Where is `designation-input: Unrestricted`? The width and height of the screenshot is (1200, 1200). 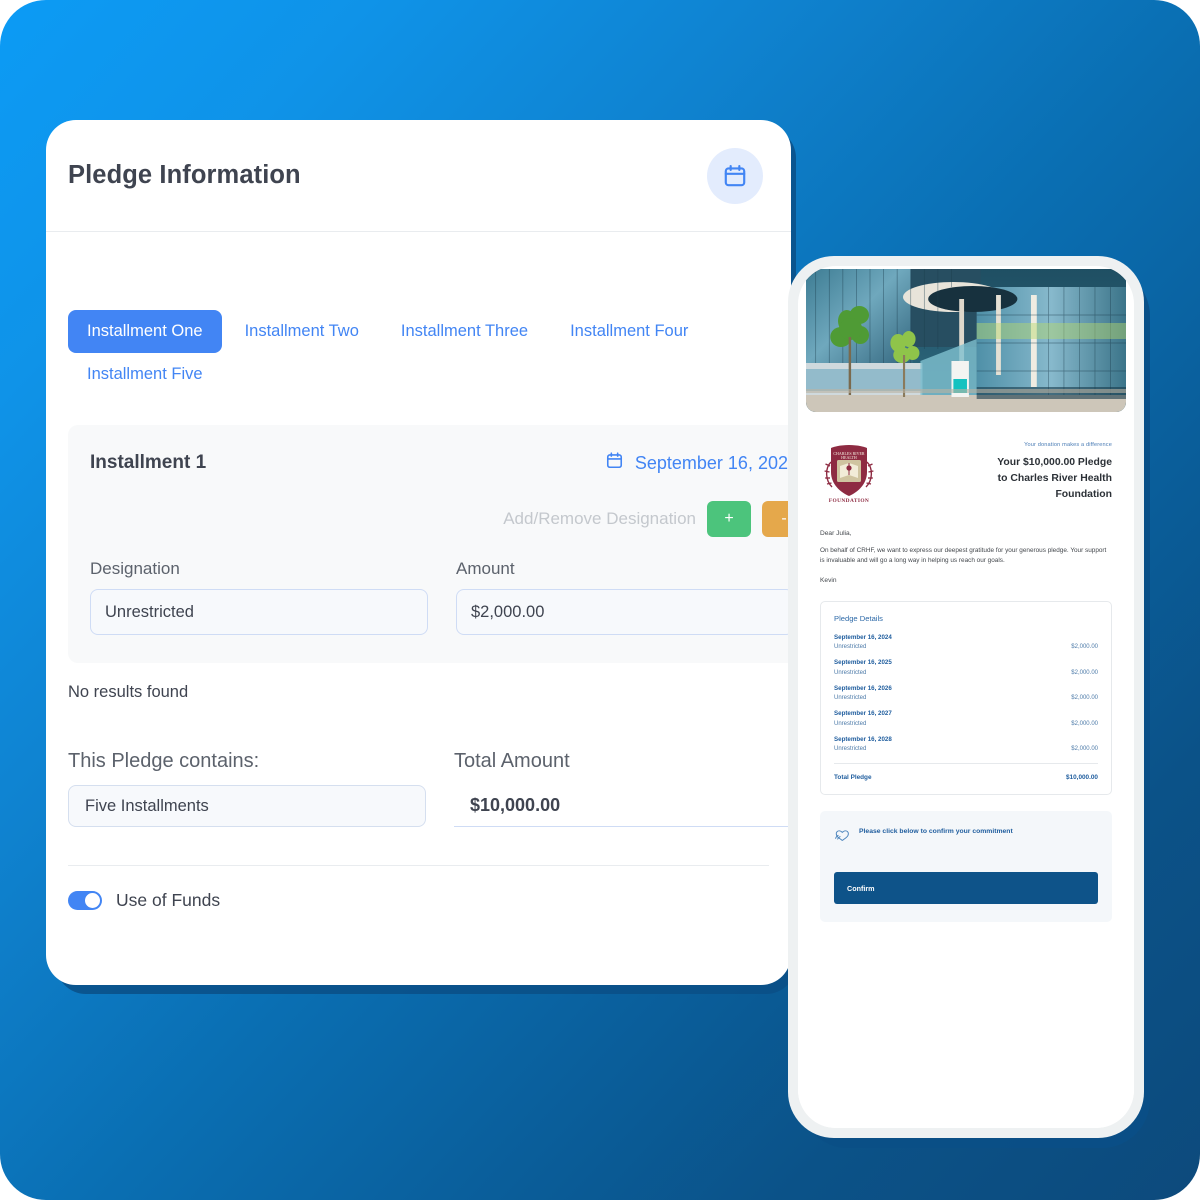 designation-input: Unrestricted is located at coordinates (259, 612).